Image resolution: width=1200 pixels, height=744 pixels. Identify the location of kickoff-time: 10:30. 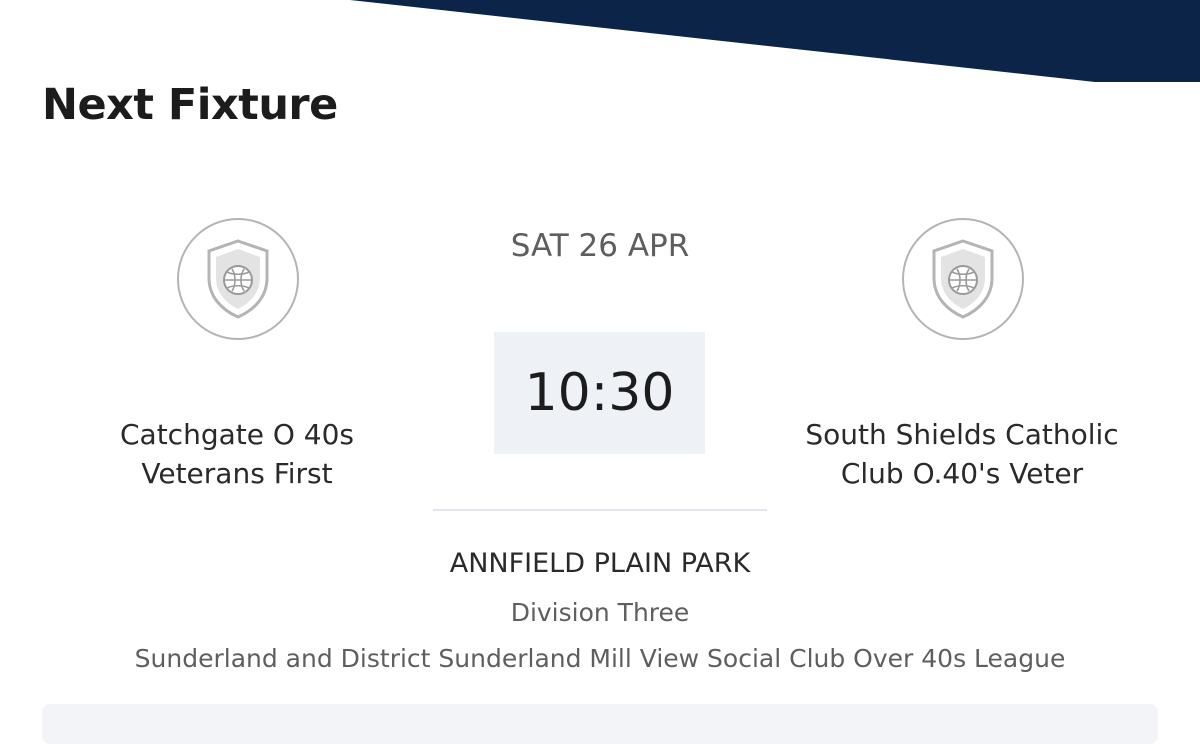
(599, 393).